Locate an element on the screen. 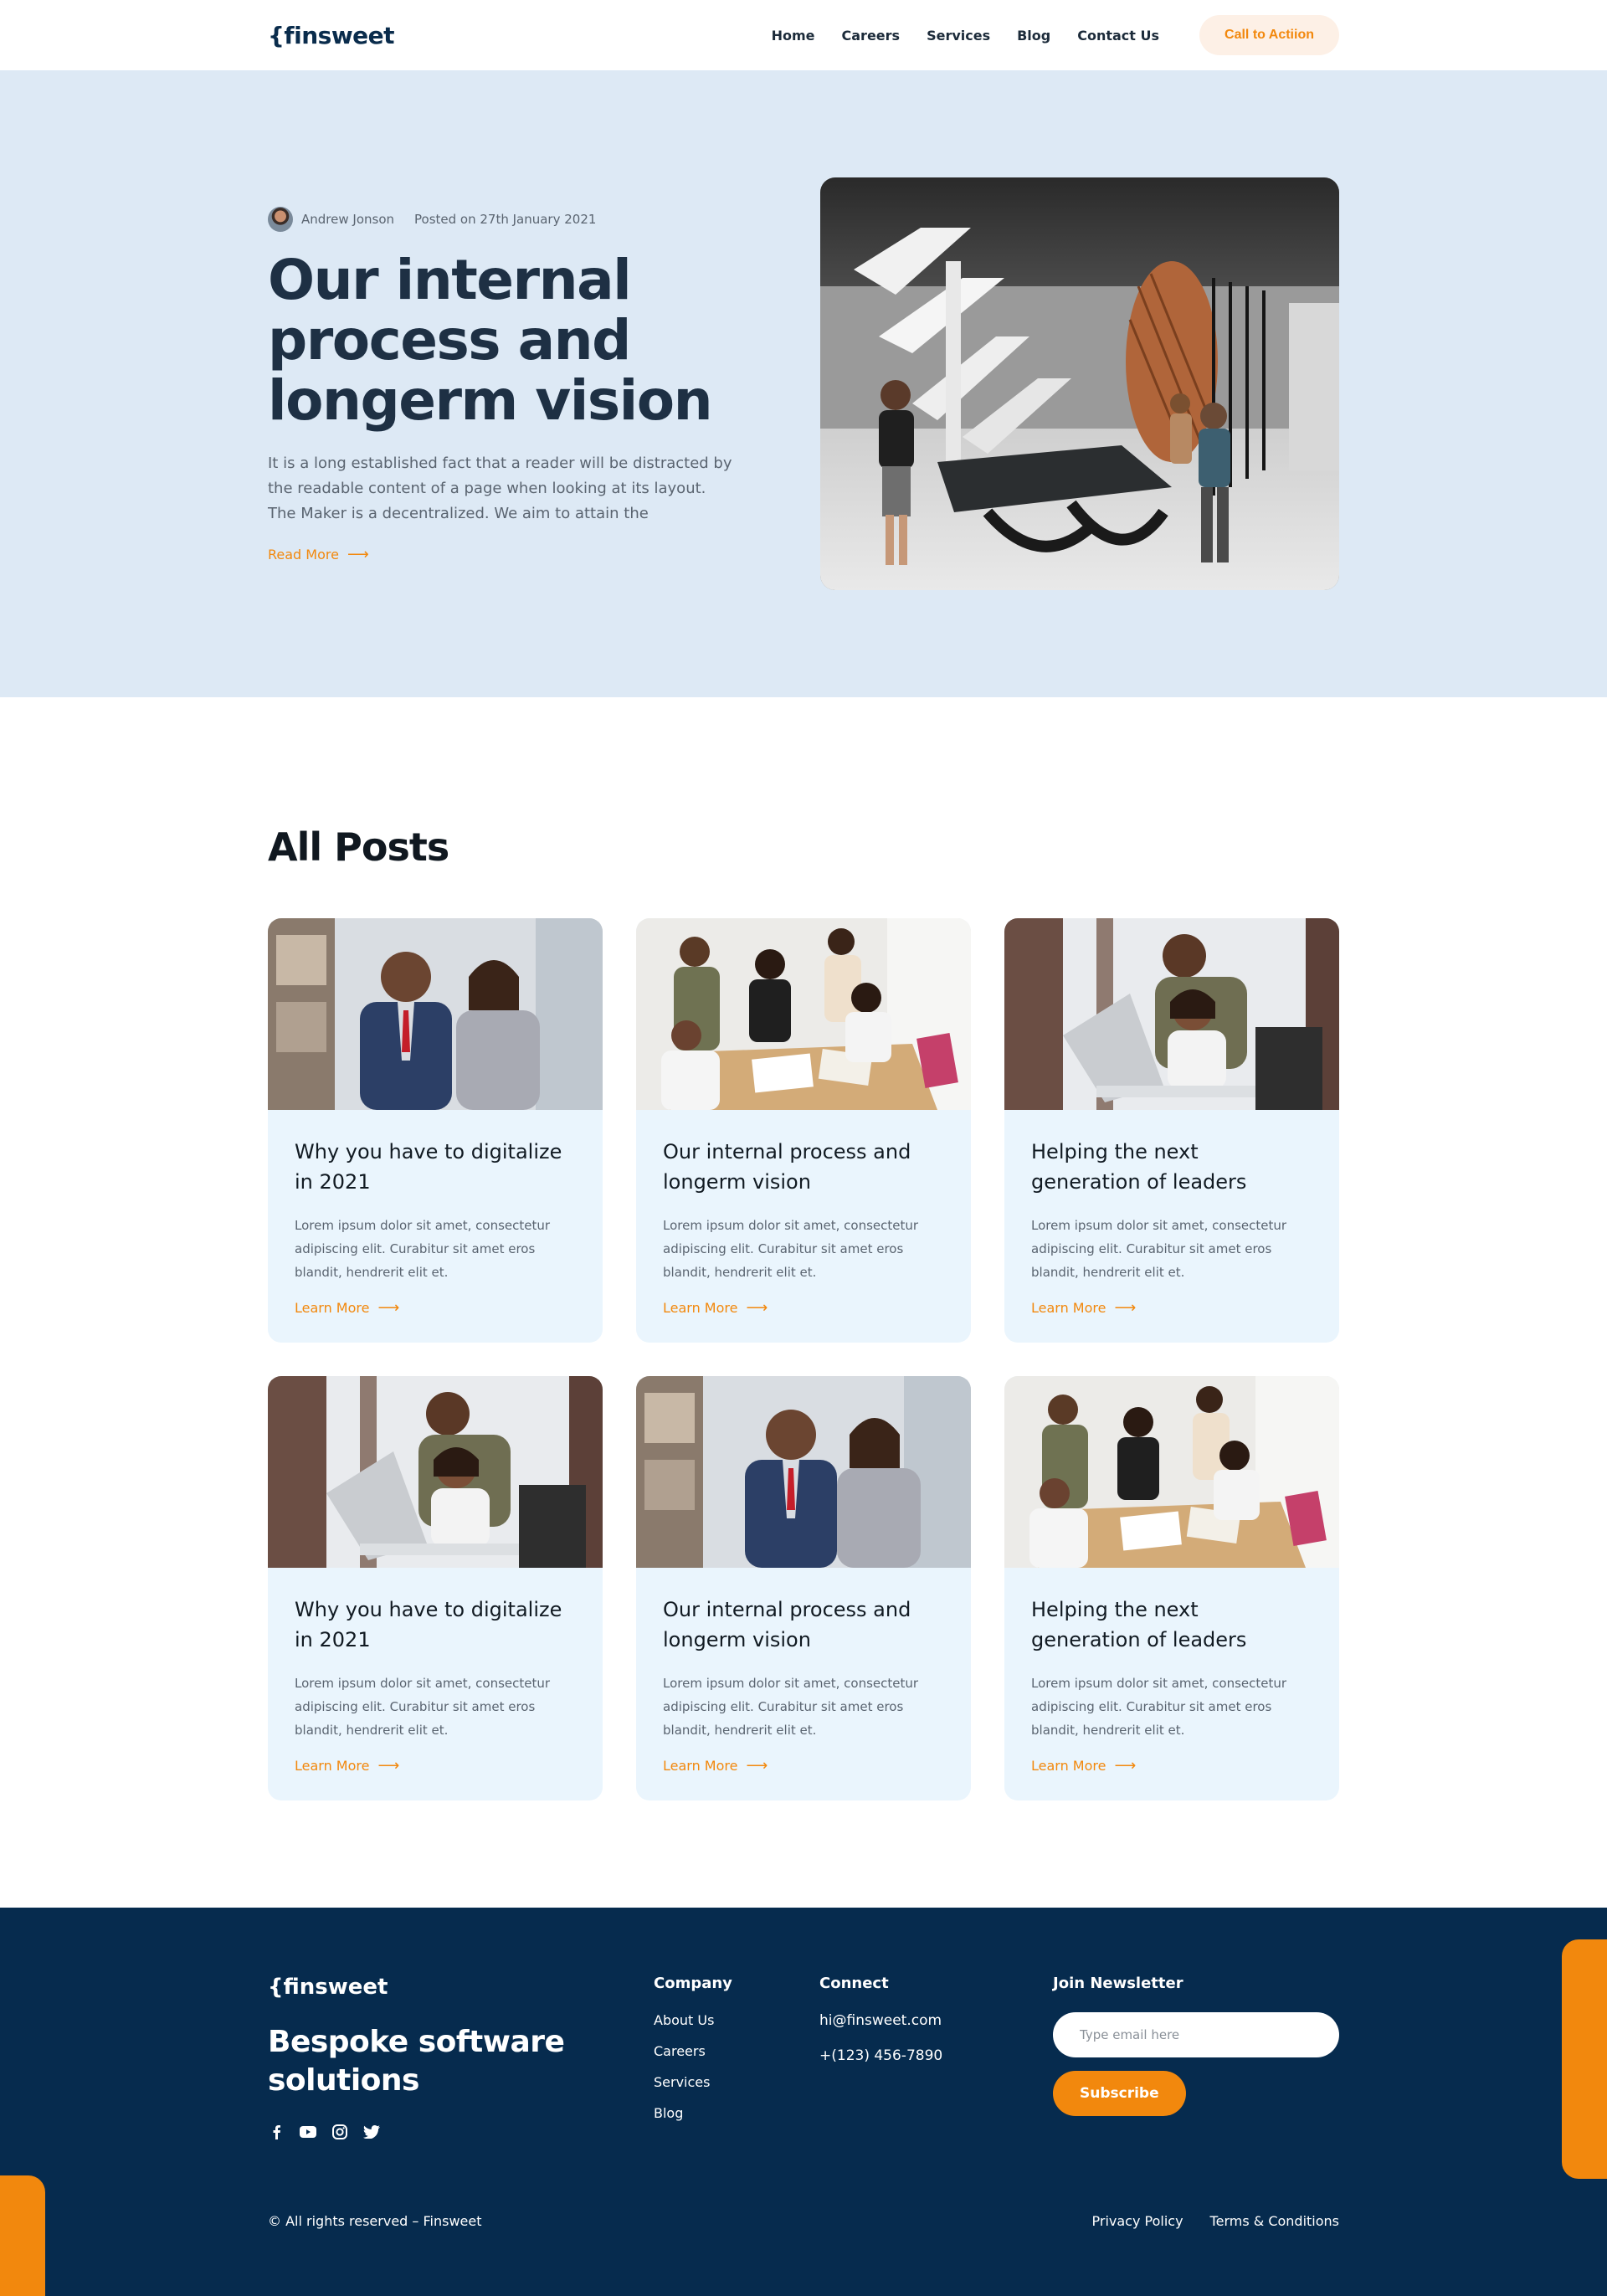  read-more-link: Read More ⟶ is located at coordinates (318, 554).